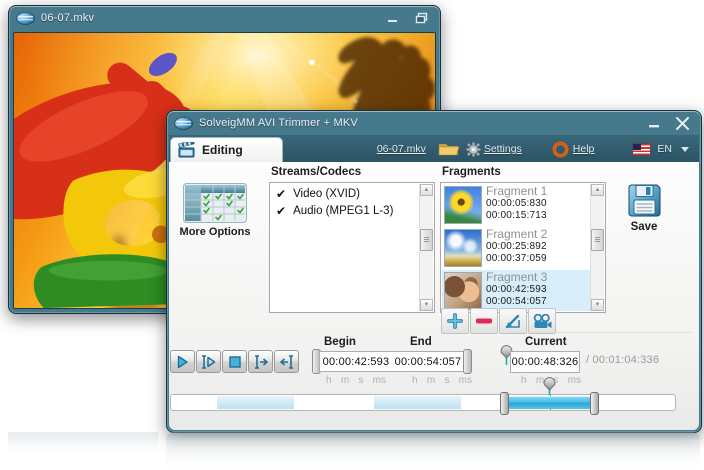 The width and height of the screenshot is (704, 470). What do you see at coordinates (434, 148) in the screenshot?
I see `tab-strip: Editing 06-07.mkv Settings Help EN` at bounding box center [434, 148].